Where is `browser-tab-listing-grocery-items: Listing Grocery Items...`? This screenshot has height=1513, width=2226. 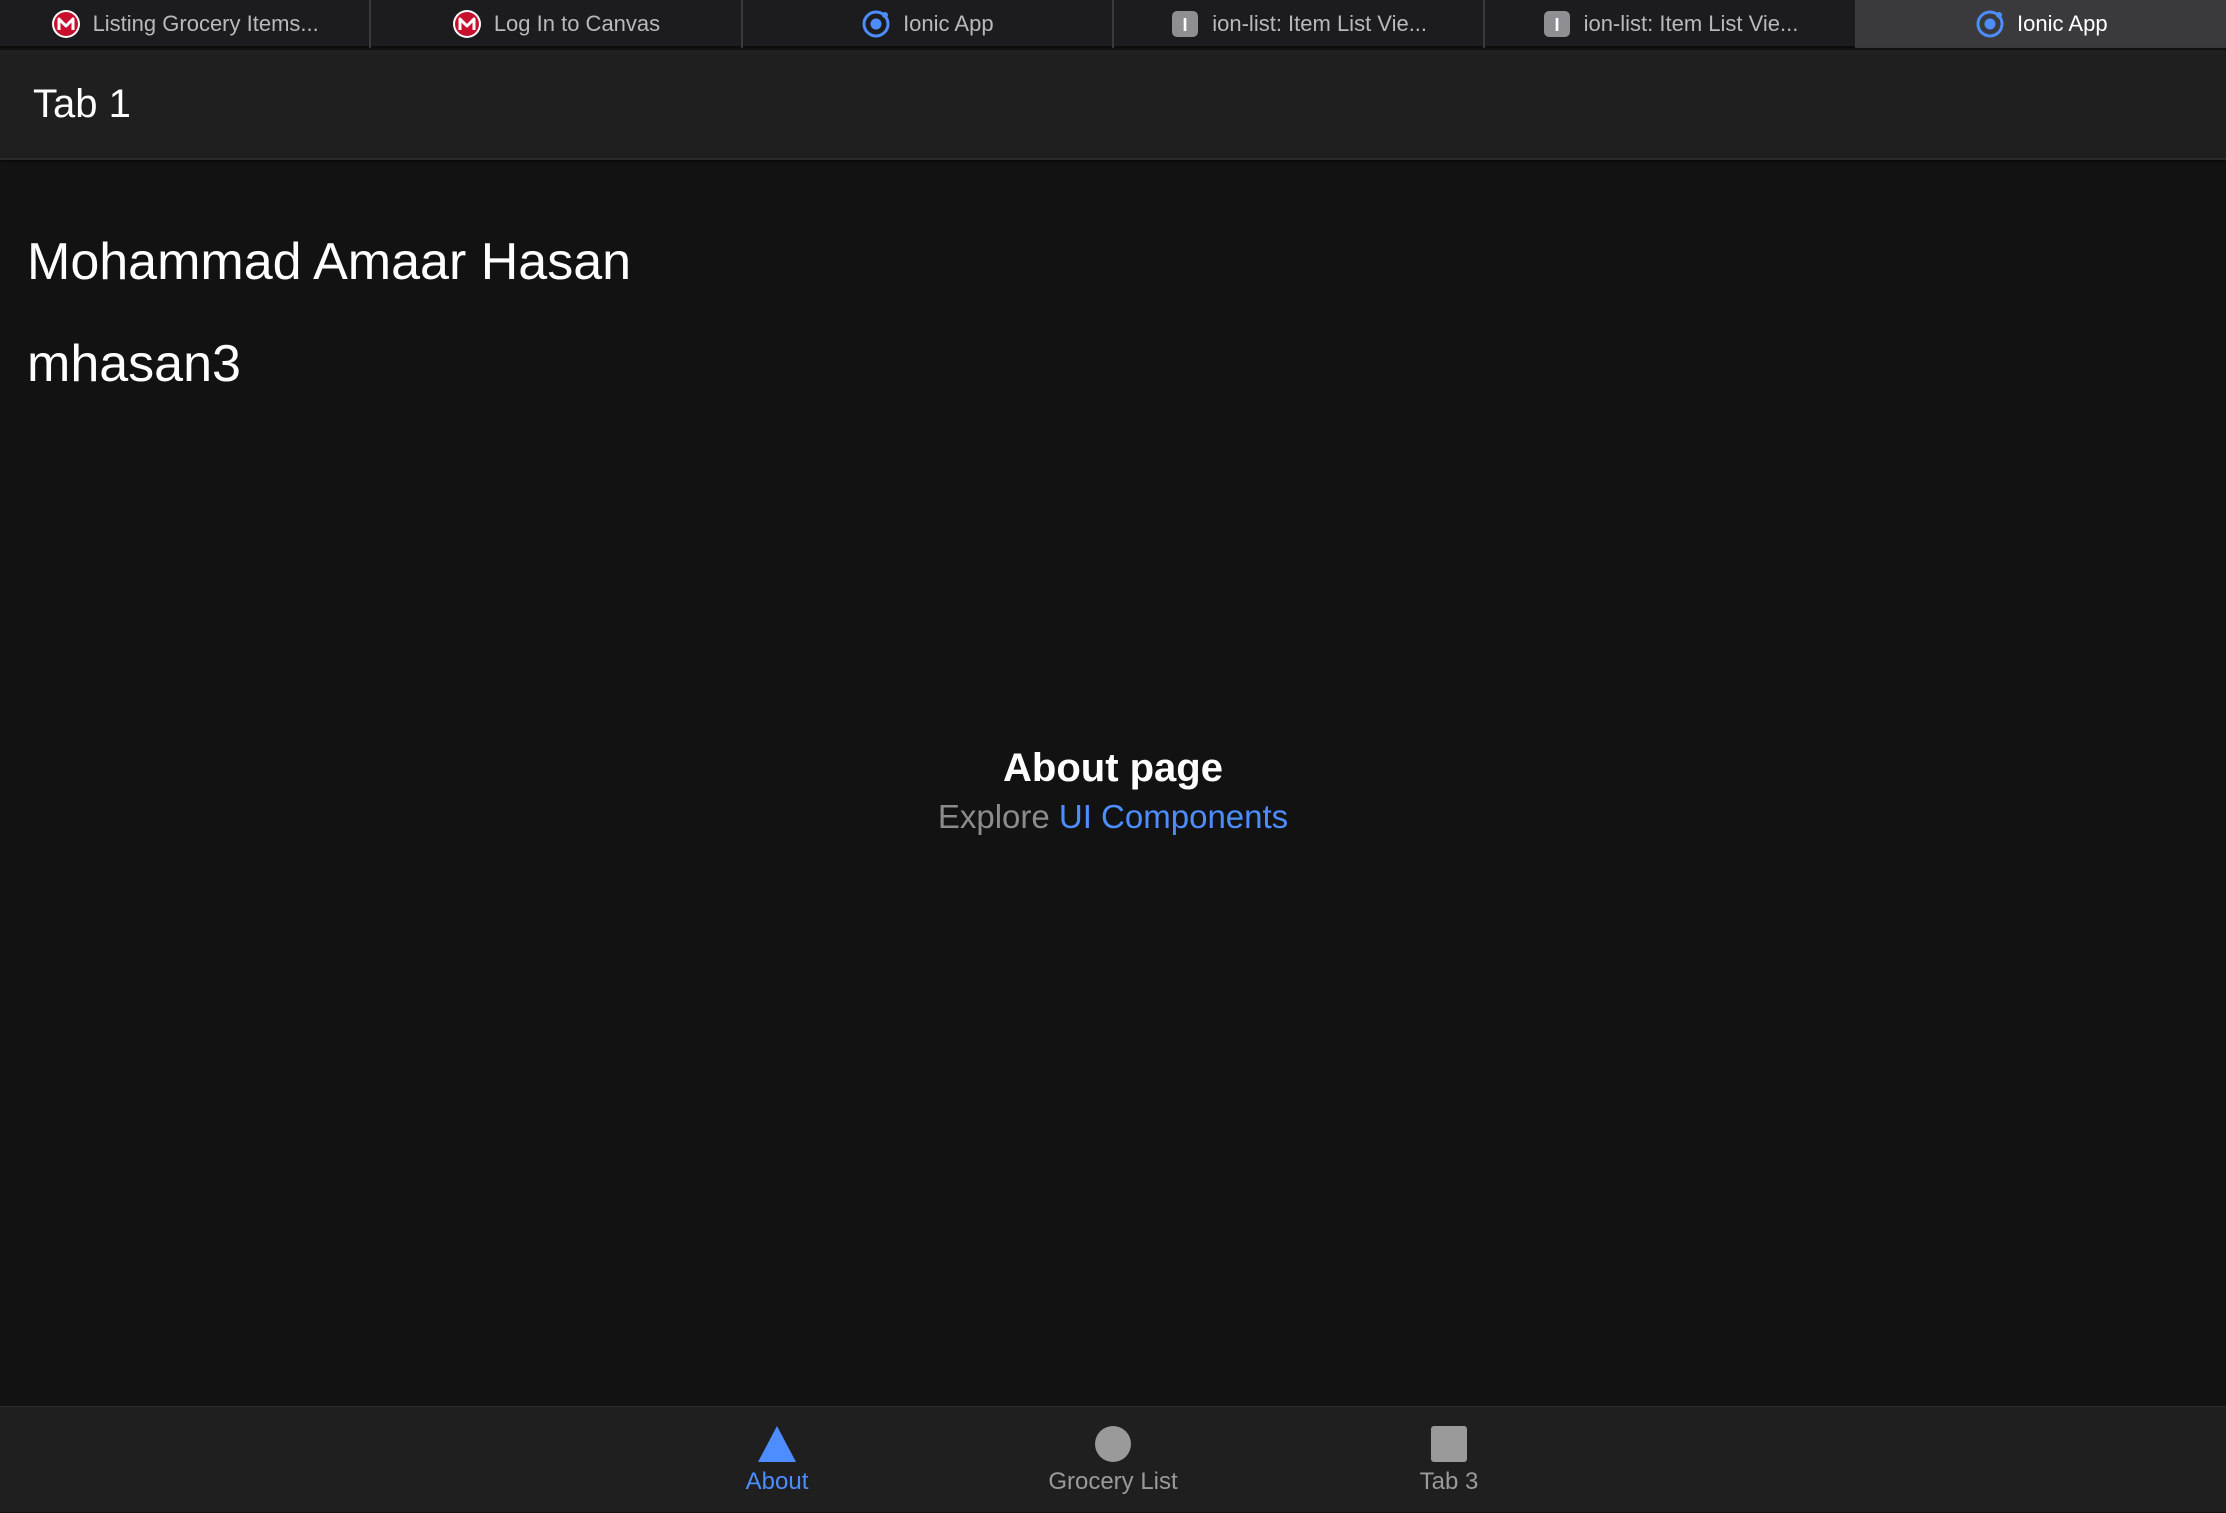
browser-tab-listing-grocery-items: Listing Grocery Items... is located at coordinates (186, 24).